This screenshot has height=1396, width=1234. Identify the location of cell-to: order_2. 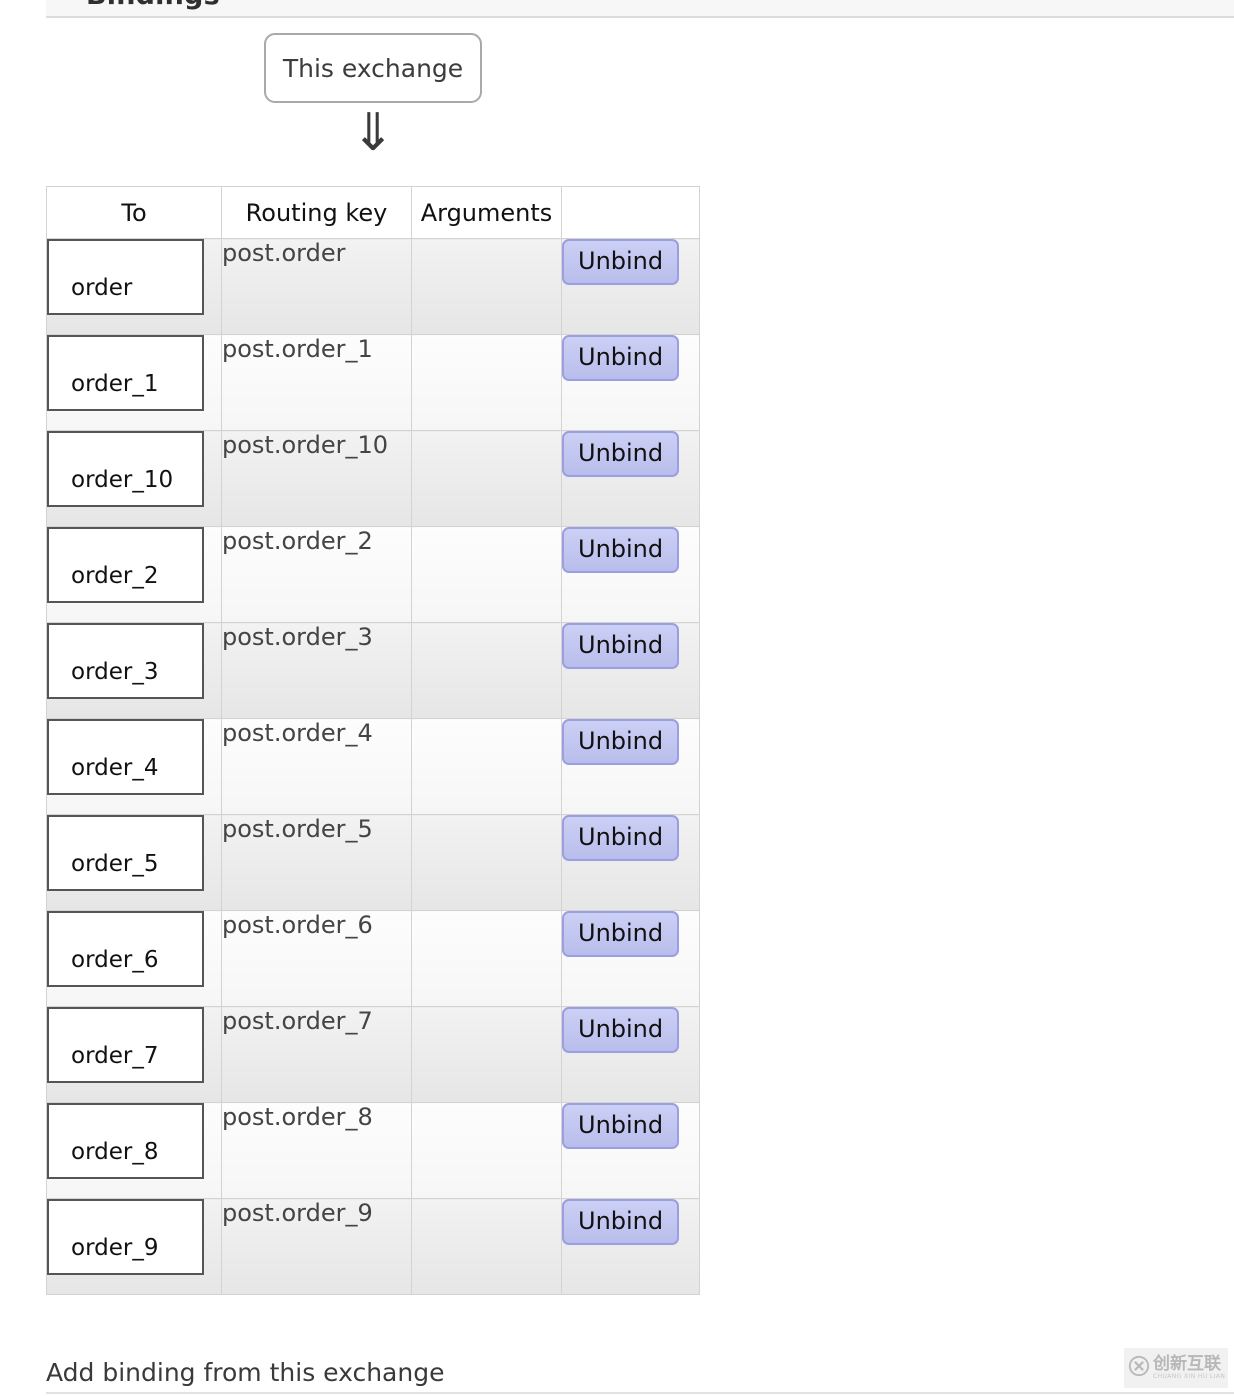
(134, 574).